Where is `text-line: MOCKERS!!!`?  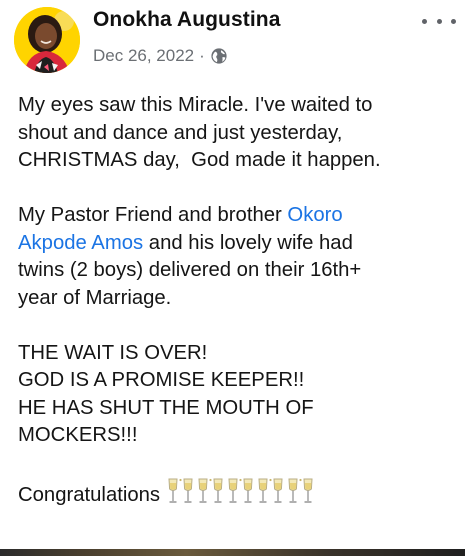
text-line: MOCKERS!!! is located at coordinates (78, 435).